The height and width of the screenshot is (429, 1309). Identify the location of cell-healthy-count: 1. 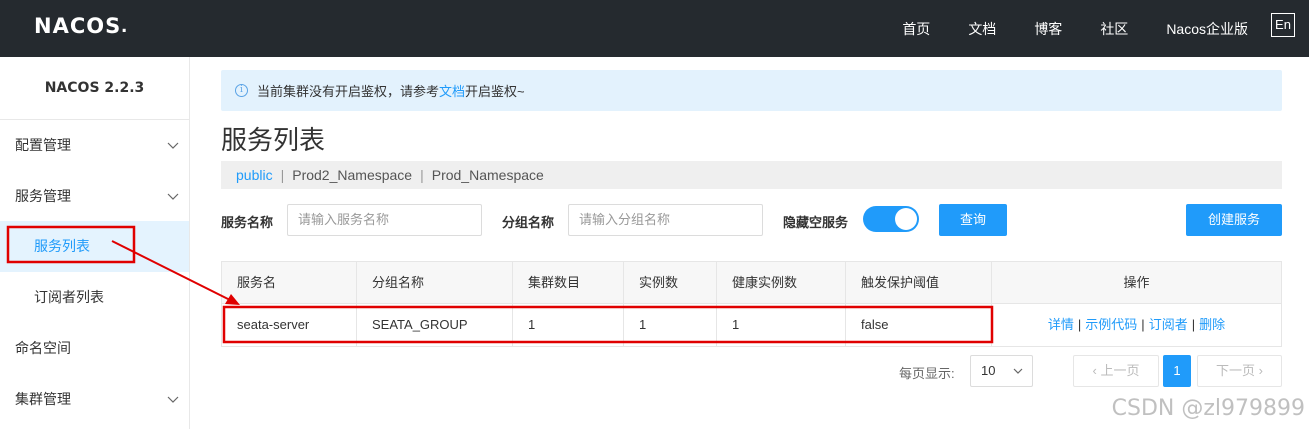
(781, 325).